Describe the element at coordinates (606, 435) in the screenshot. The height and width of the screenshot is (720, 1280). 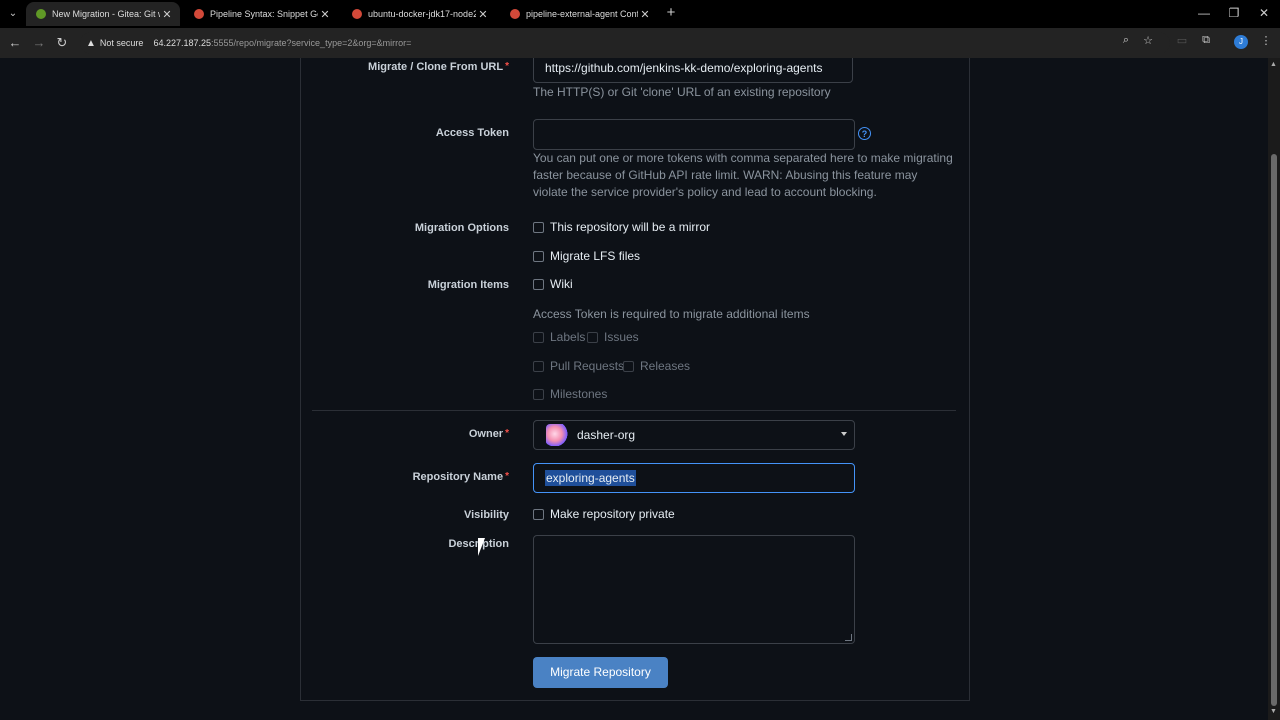
I see `owner-value: dasher-org` at that location.